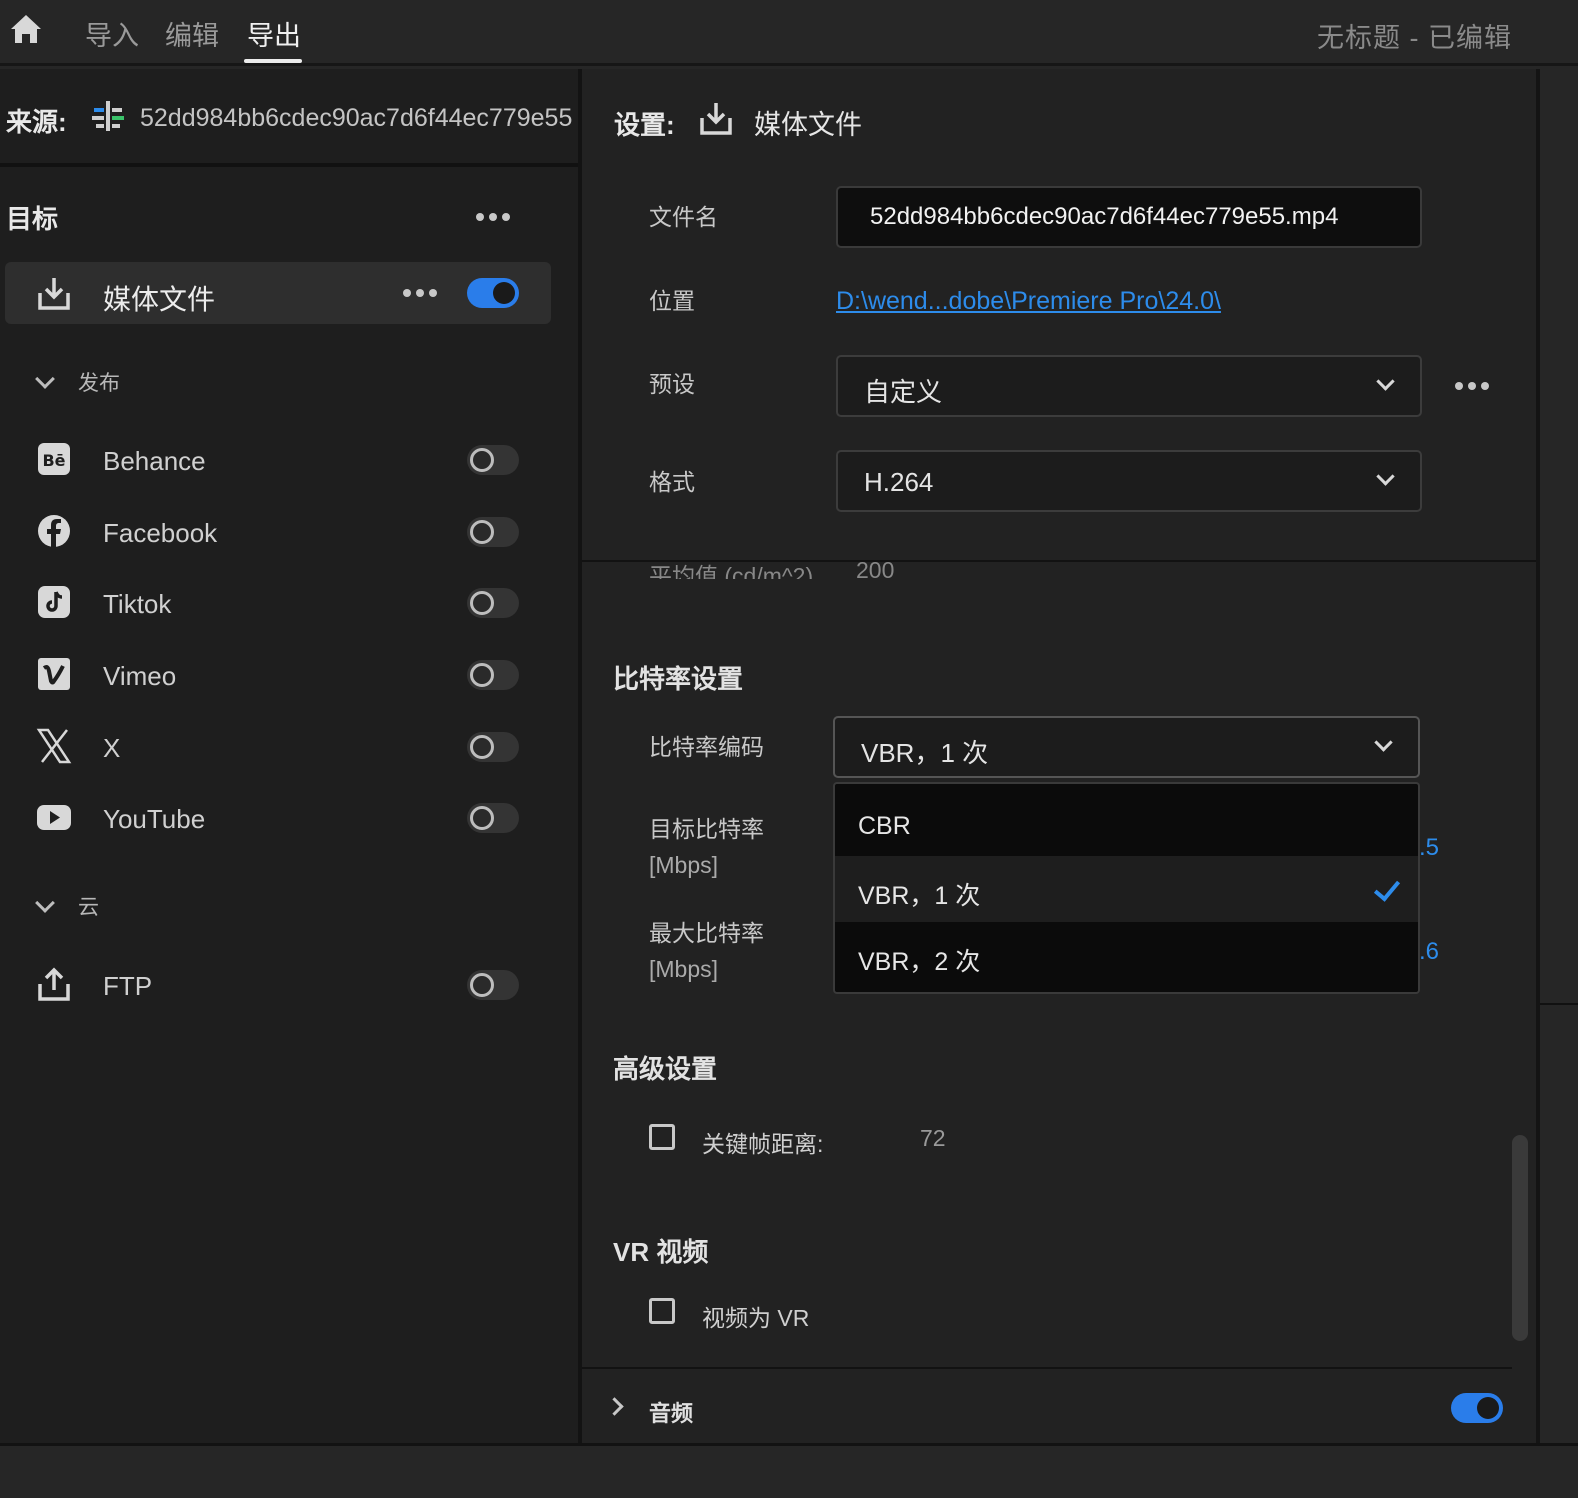  Describe the element at coordinates (273, 61) in the screenshot. I see `active-tab-indicator` at that location.